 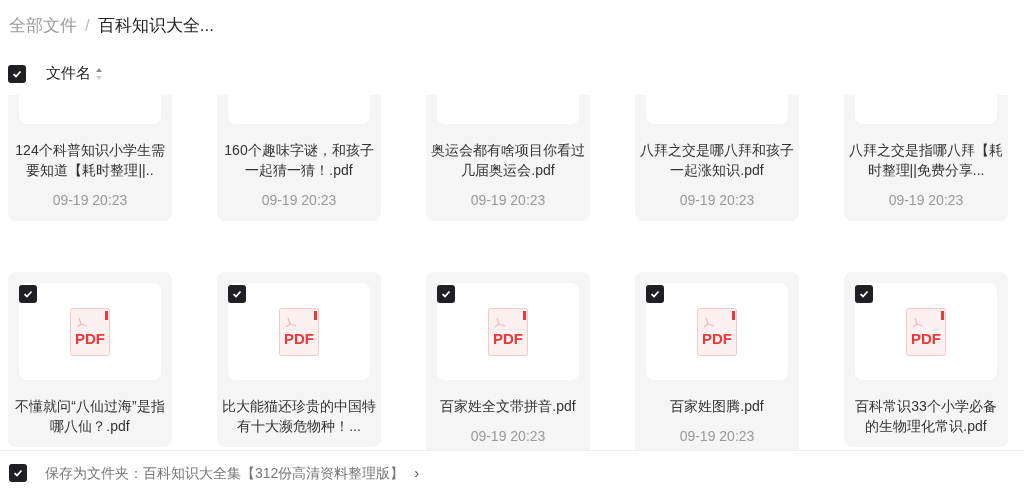 I want to click on file-name: 160个趣味字谜，和孩子一起猜一猜！.pdf, so click(x=299, y=160).